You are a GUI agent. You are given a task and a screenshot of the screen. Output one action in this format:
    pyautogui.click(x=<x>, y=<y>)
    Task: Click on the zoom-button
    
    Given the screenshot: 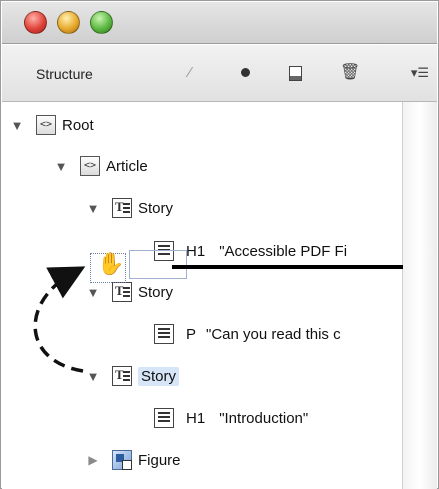 What is the action you would take?
    pyautogui.click(x=101, y=22)
    